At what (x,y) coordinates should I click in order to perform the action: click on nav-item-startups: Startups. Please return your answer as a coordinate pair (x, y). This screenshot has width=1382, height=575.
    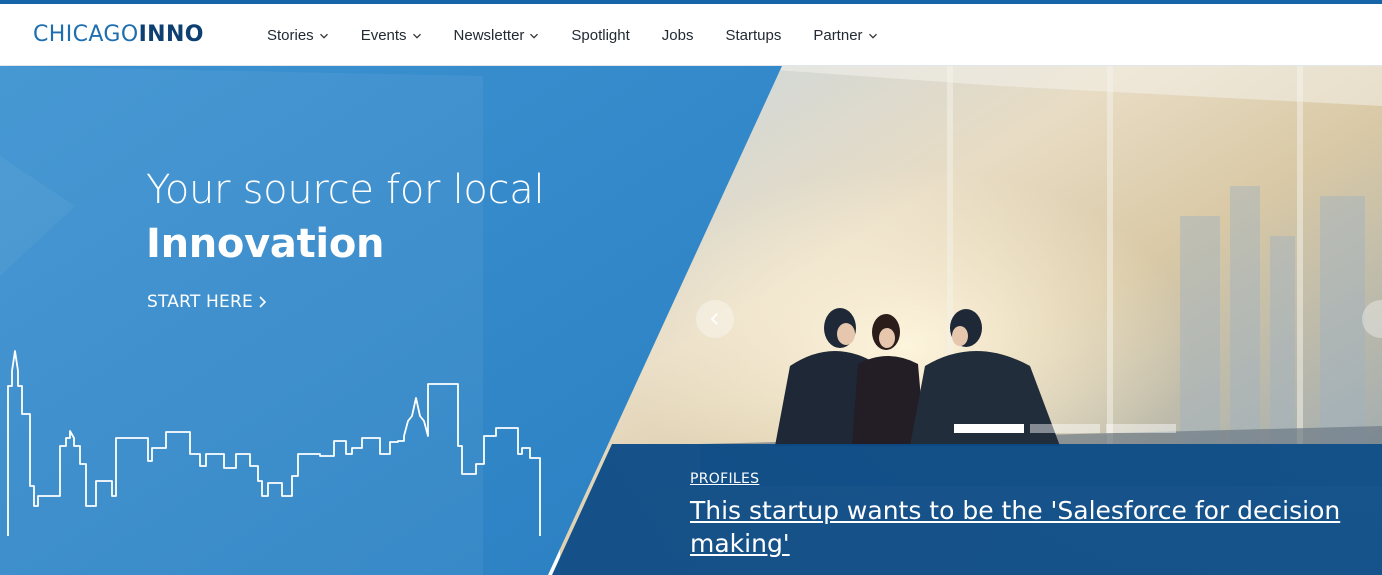
    Looking at the image, I should click on (753, 35).